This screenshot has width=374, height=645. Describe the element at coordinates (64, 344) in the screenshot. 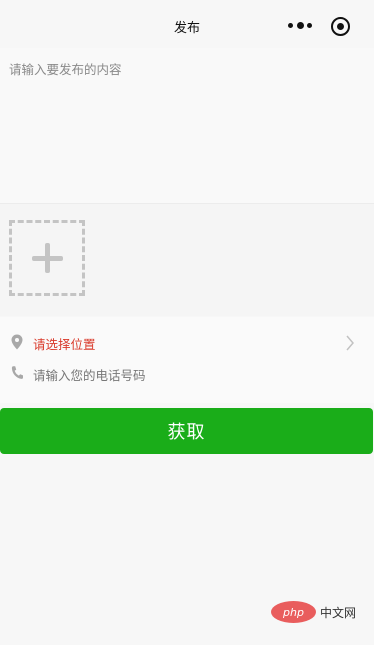

I see `location-label: 请选择位置` at that location.